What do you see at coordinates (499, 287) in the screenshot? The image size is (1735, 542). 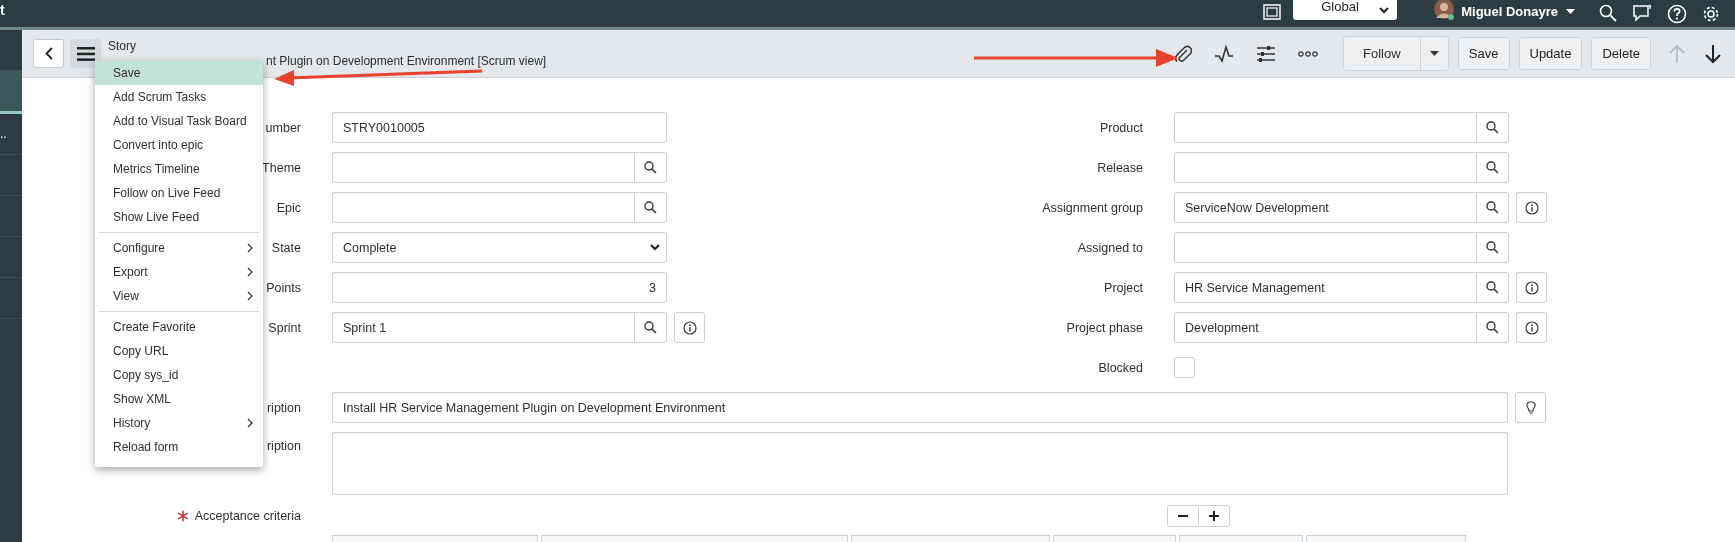 I see `input-field: 3` at bounding box center [499, 287].